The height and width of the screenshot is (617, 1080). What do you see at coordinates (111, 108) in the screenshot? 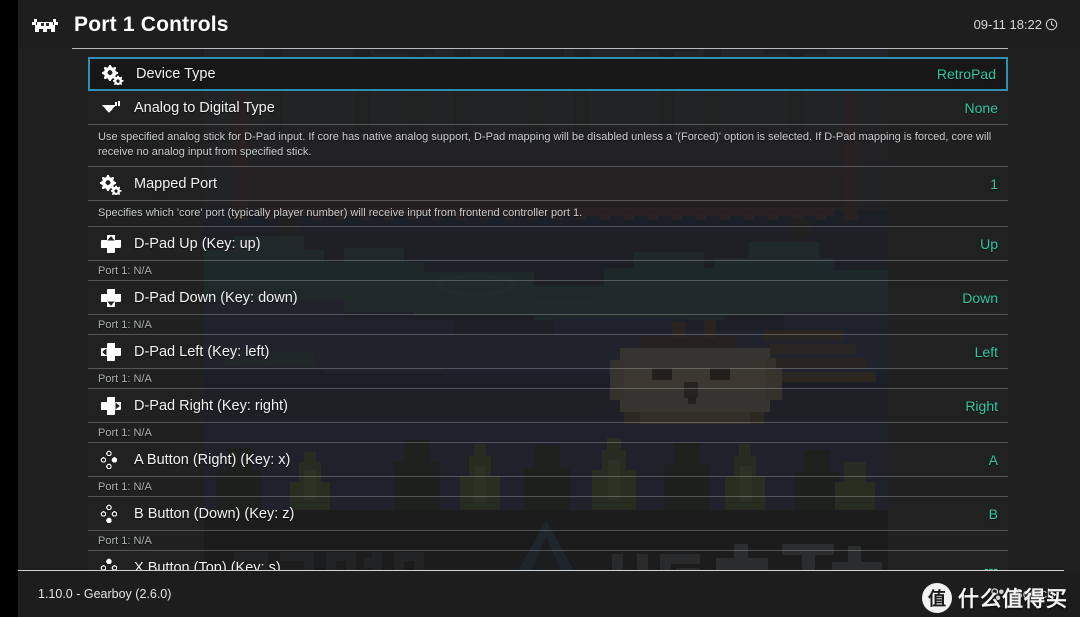
I see `analog-stick-icon` at bounding box center [111, 108].